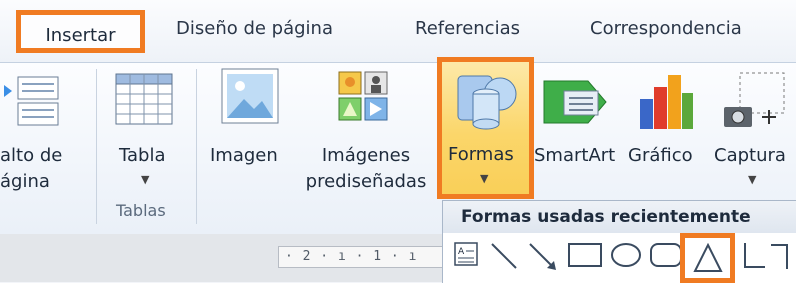 This screenshot has height=283, width=796. Describe the element at coordinates (80, 35) in the screenshot. I see `tab-insertar-label: Insertar` at that location.